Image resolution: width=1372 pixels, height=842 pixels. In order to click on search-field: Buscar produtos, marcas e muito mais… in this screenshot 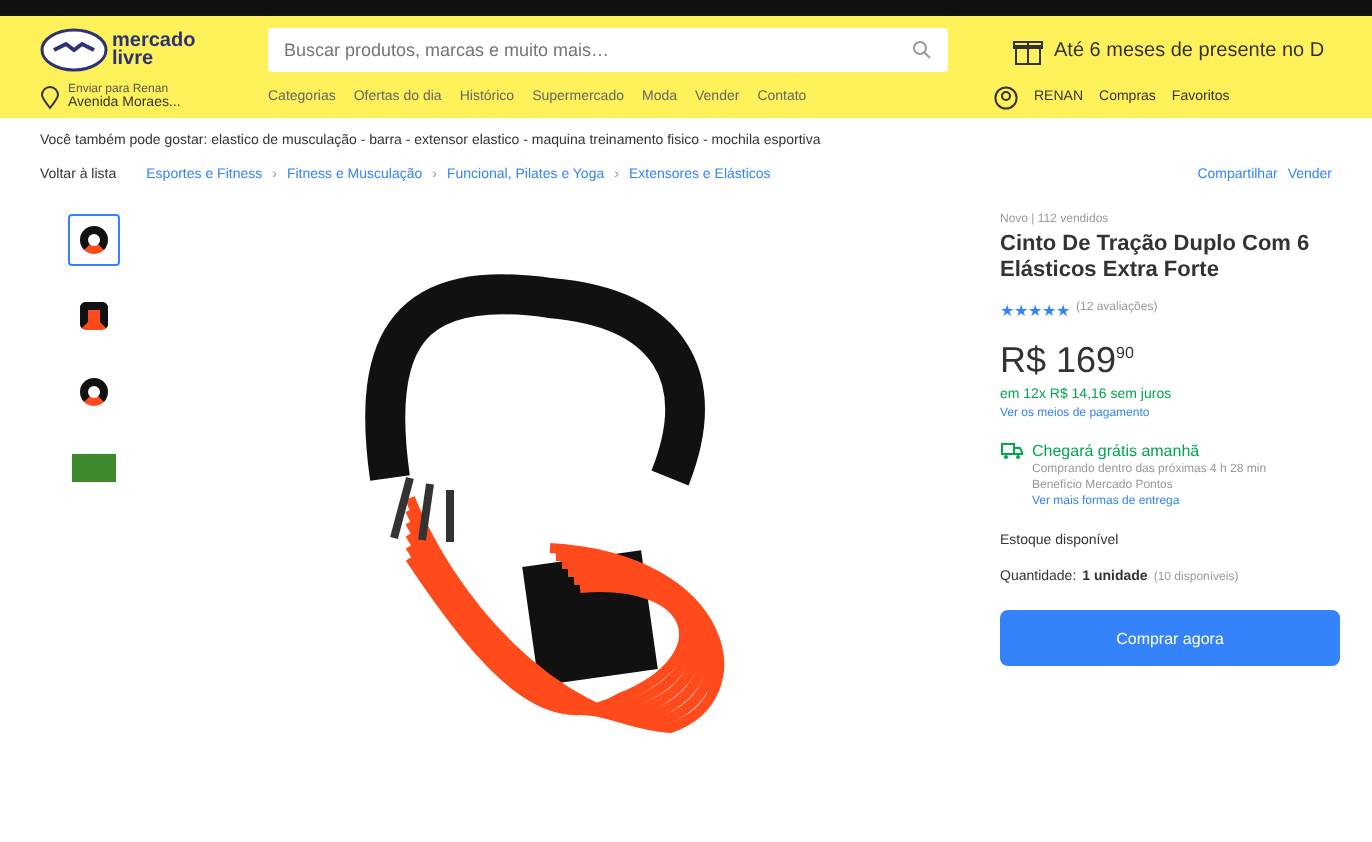, I will do `click(608, 50)`.